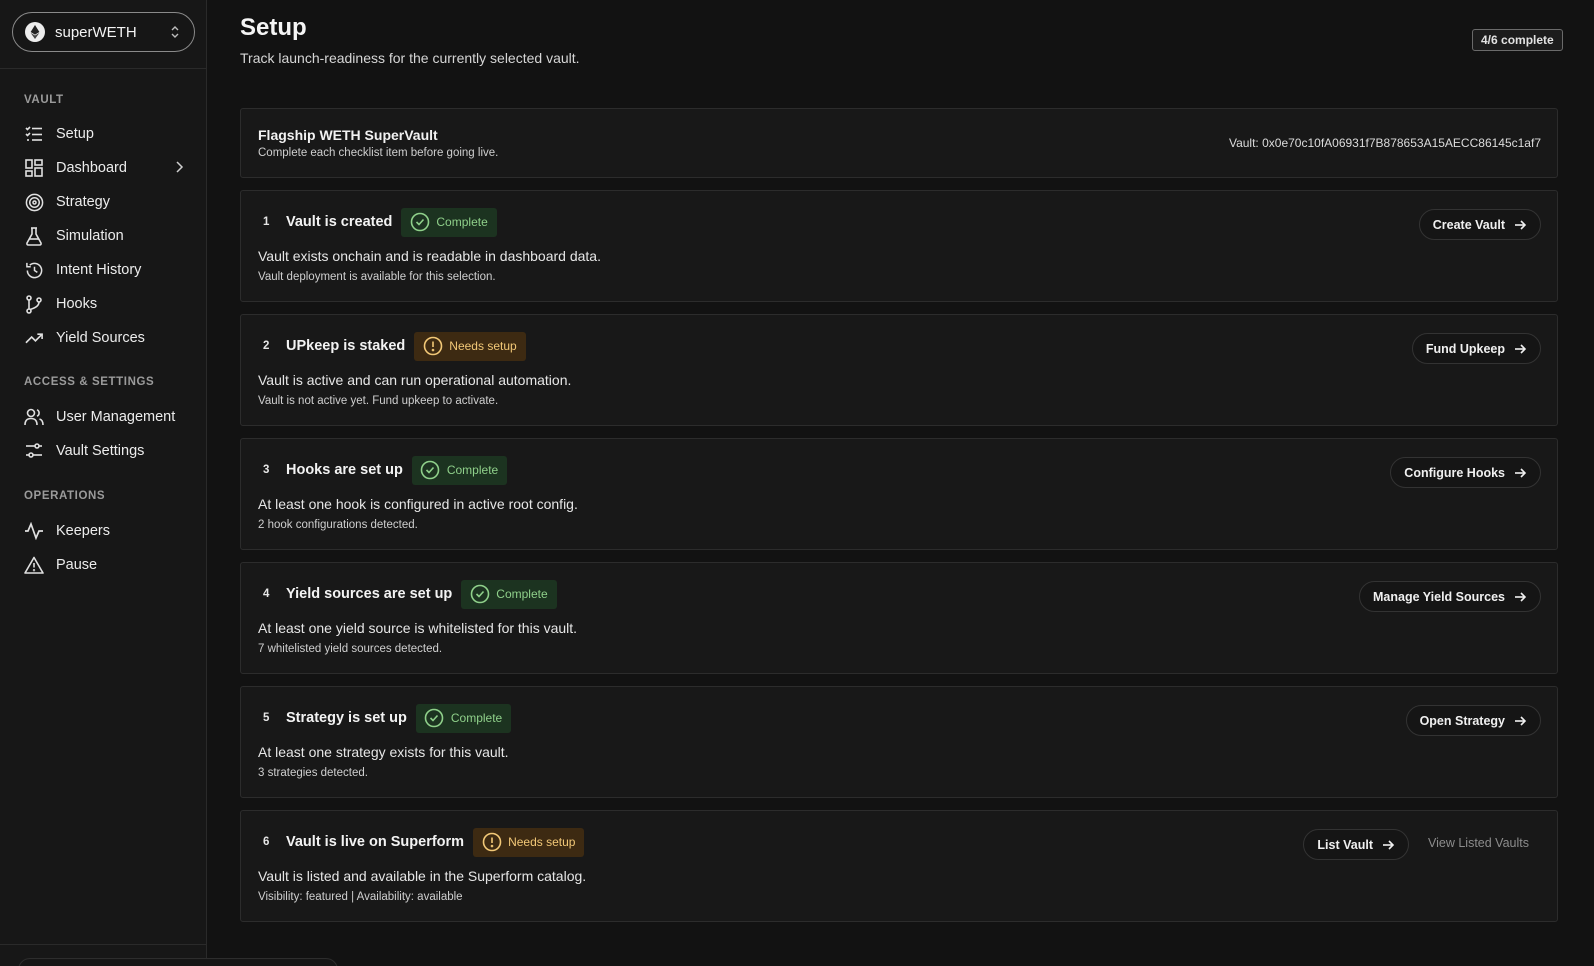  What do you see at coordinates (89, 382) in the screenshot?
I see `section-access-settings: ACCESS & SETTINGS` at bounding box center [89, 382].